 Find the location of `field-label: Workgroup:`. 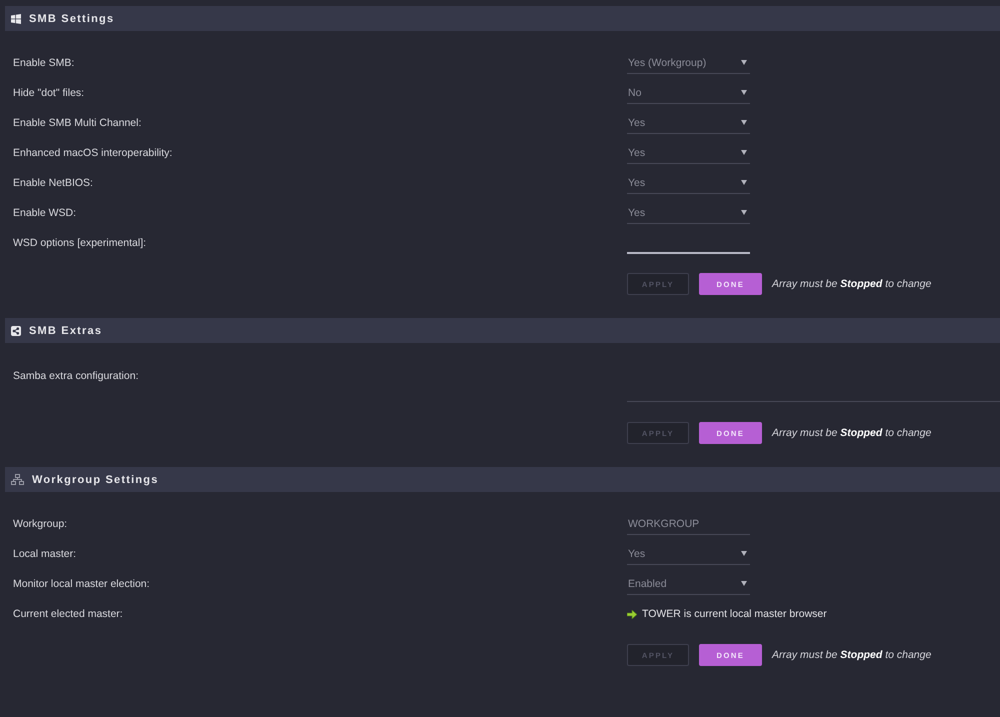

field-label: Workgroup: is located at coordinates (40, 524).